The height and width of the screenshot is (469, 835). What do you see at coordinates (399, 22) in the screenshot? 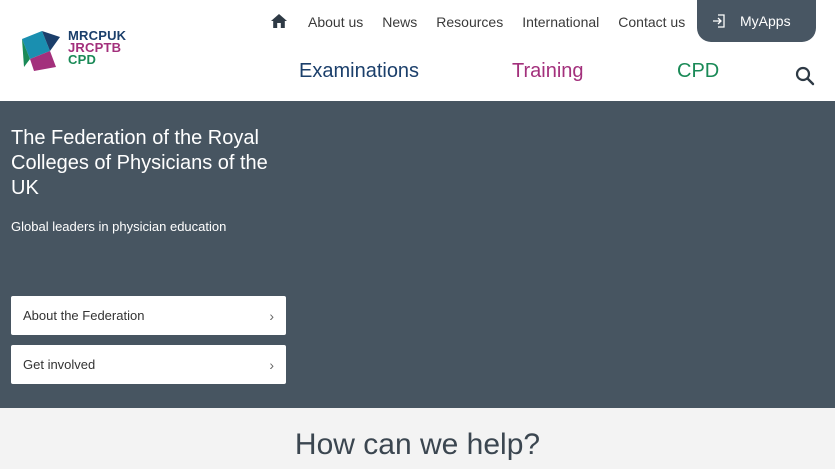
I see `util-nav-news: News` at bounding box center [399, 22].